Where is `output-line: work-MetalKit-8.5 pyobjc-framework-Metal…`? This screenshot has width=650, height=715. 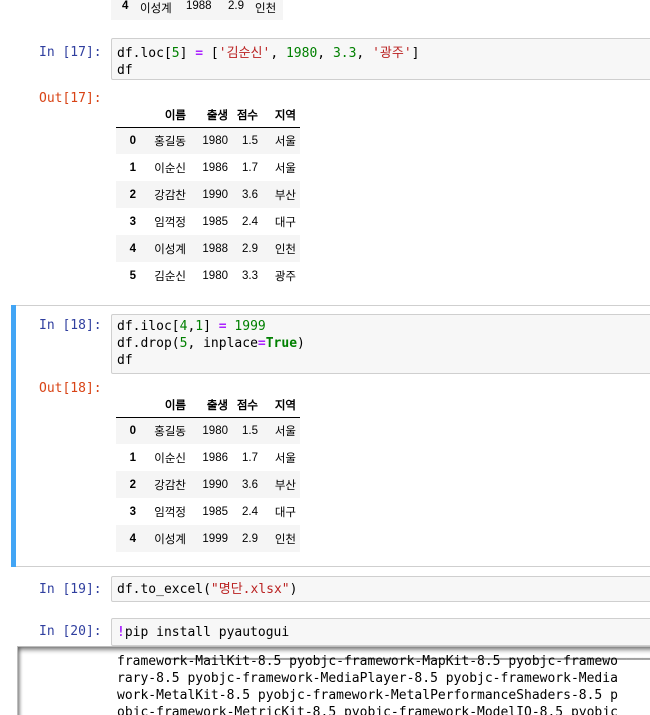 output-line: work-MetalKit-8.5 pyobjc-framework-Metal… is located at coordinates (367, 695).